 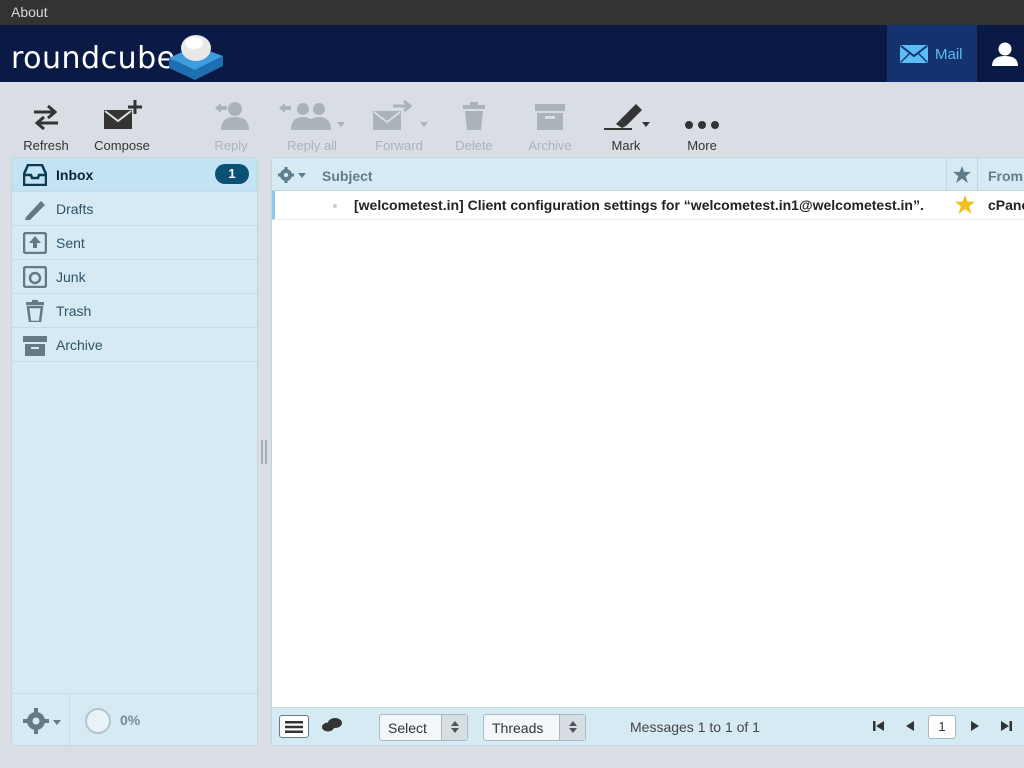 What do you see at coordinates (695, 727) in the screenshot?
I see `message-count: Messages 1 to 1 of 1` at bounding box center [695, 727].